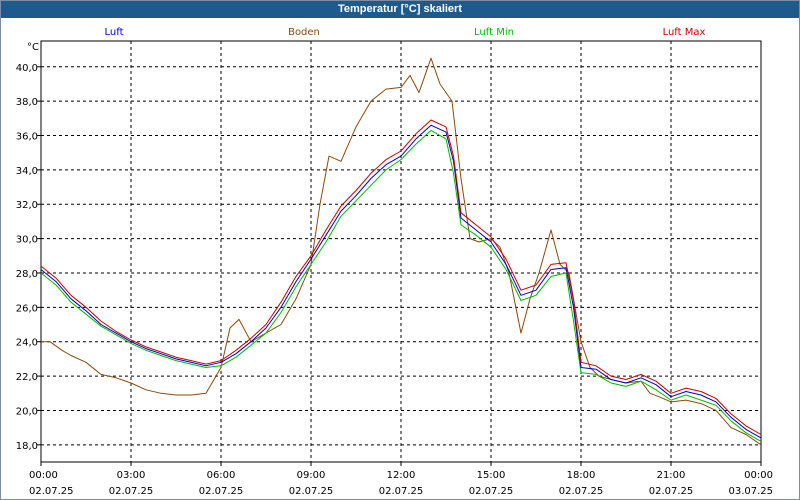 This screenshot has height=500, width=800. I want to click on x-tick-time: 12:00, so click(401, 475).